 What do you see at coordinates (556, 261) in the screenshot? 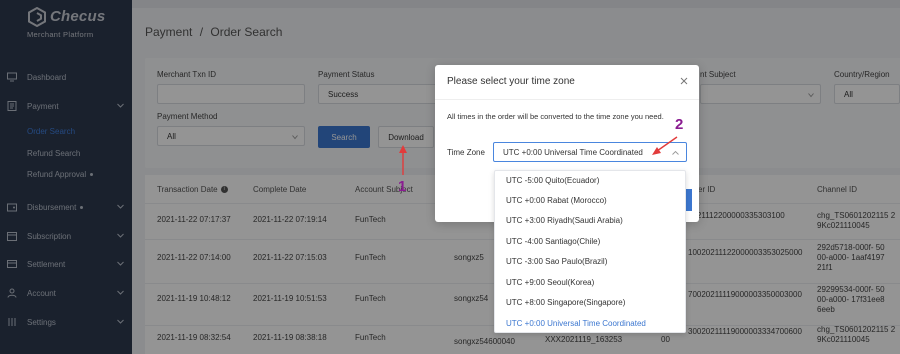
I see `timezone-option: UTC -3:00 Sao Paulo(Brazil)` at bounding box center [556, 261].